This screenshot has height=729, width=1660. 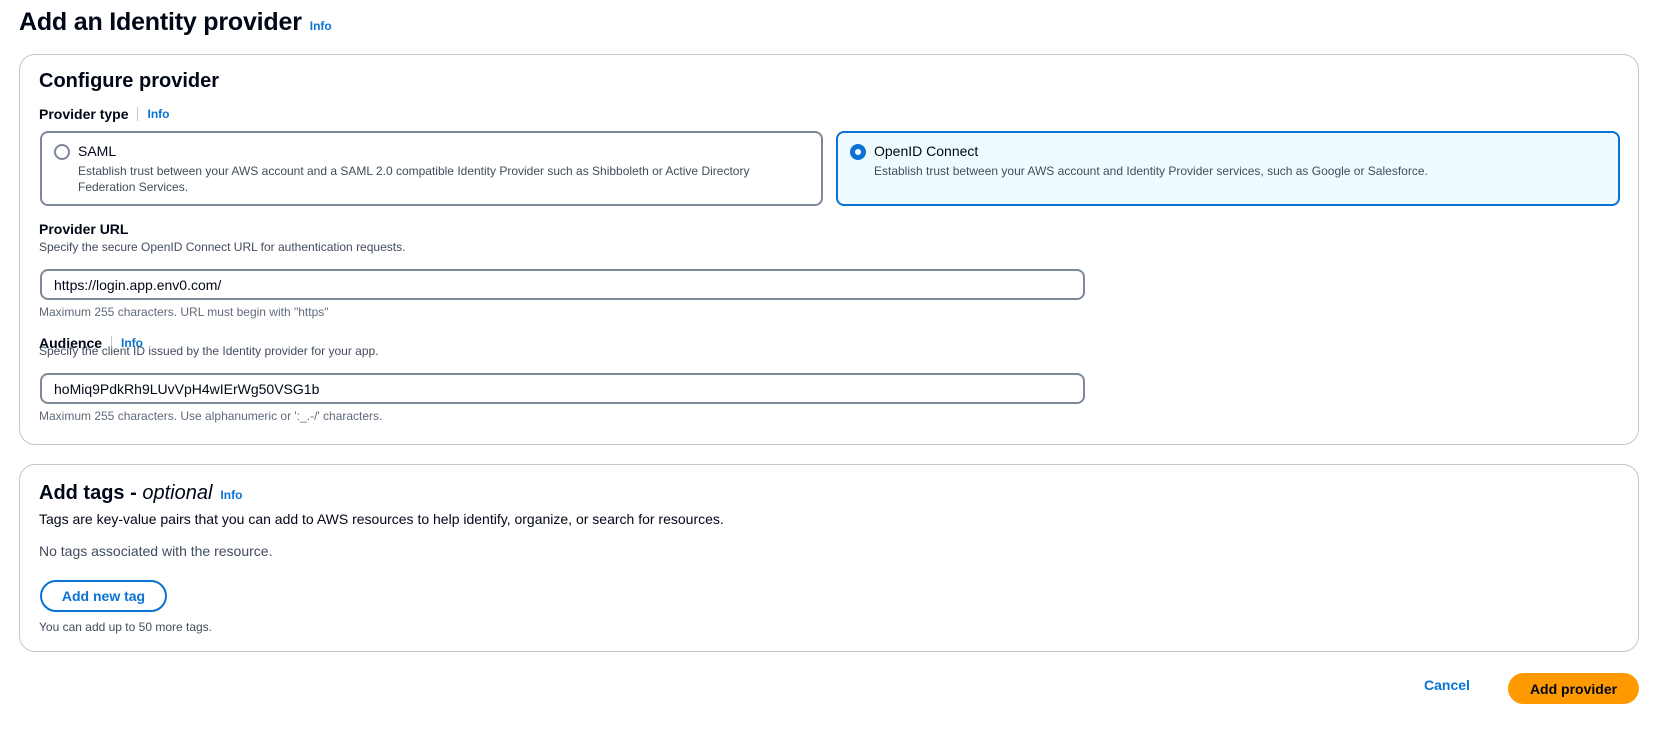 I want to click on label-divider, so click(x=138, y=114).